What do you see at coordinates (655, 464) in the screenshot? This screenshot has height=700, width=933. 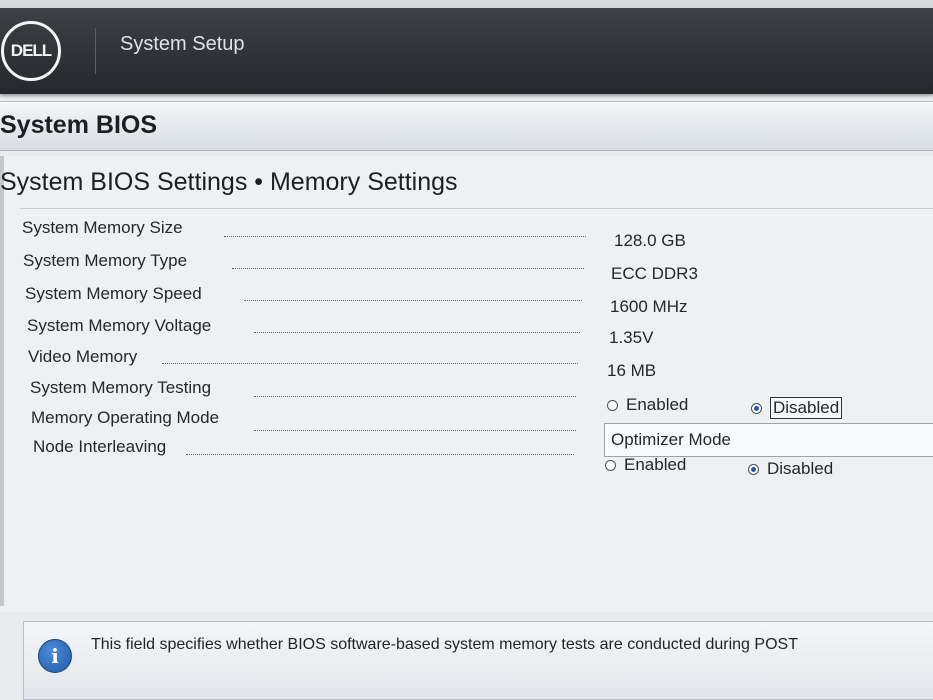 I see `radio-label: Enabled` at bounding box center [655, 464].